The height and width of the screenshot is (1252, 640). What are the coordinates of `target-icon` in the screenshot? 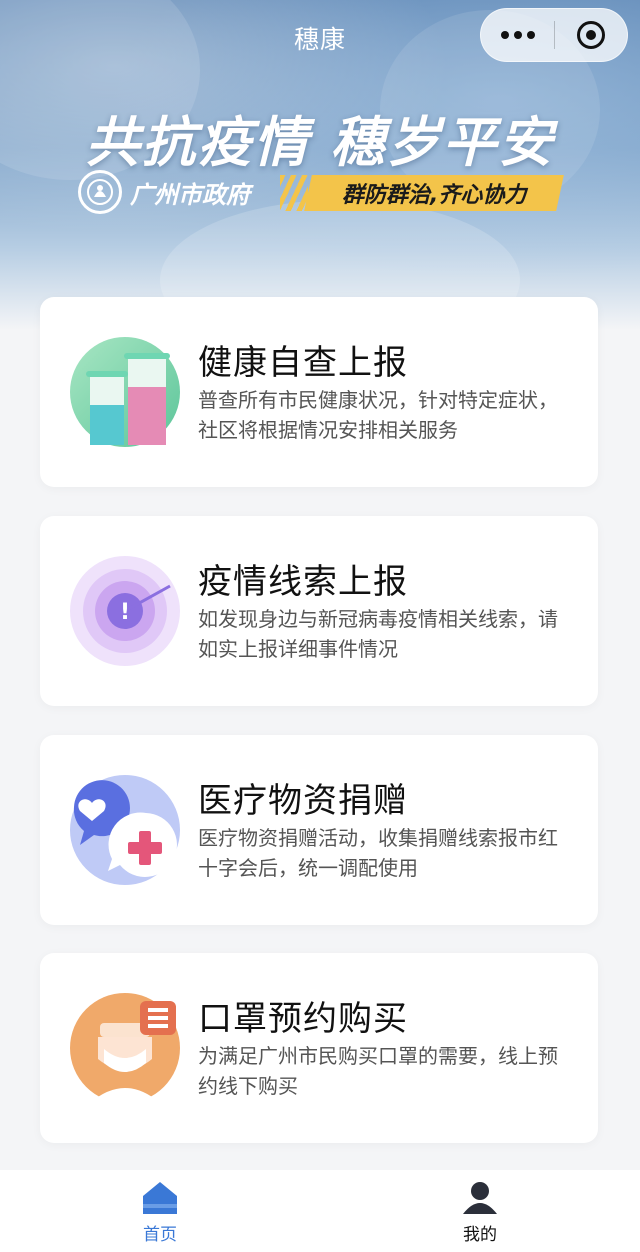 It's located at (590, 35).